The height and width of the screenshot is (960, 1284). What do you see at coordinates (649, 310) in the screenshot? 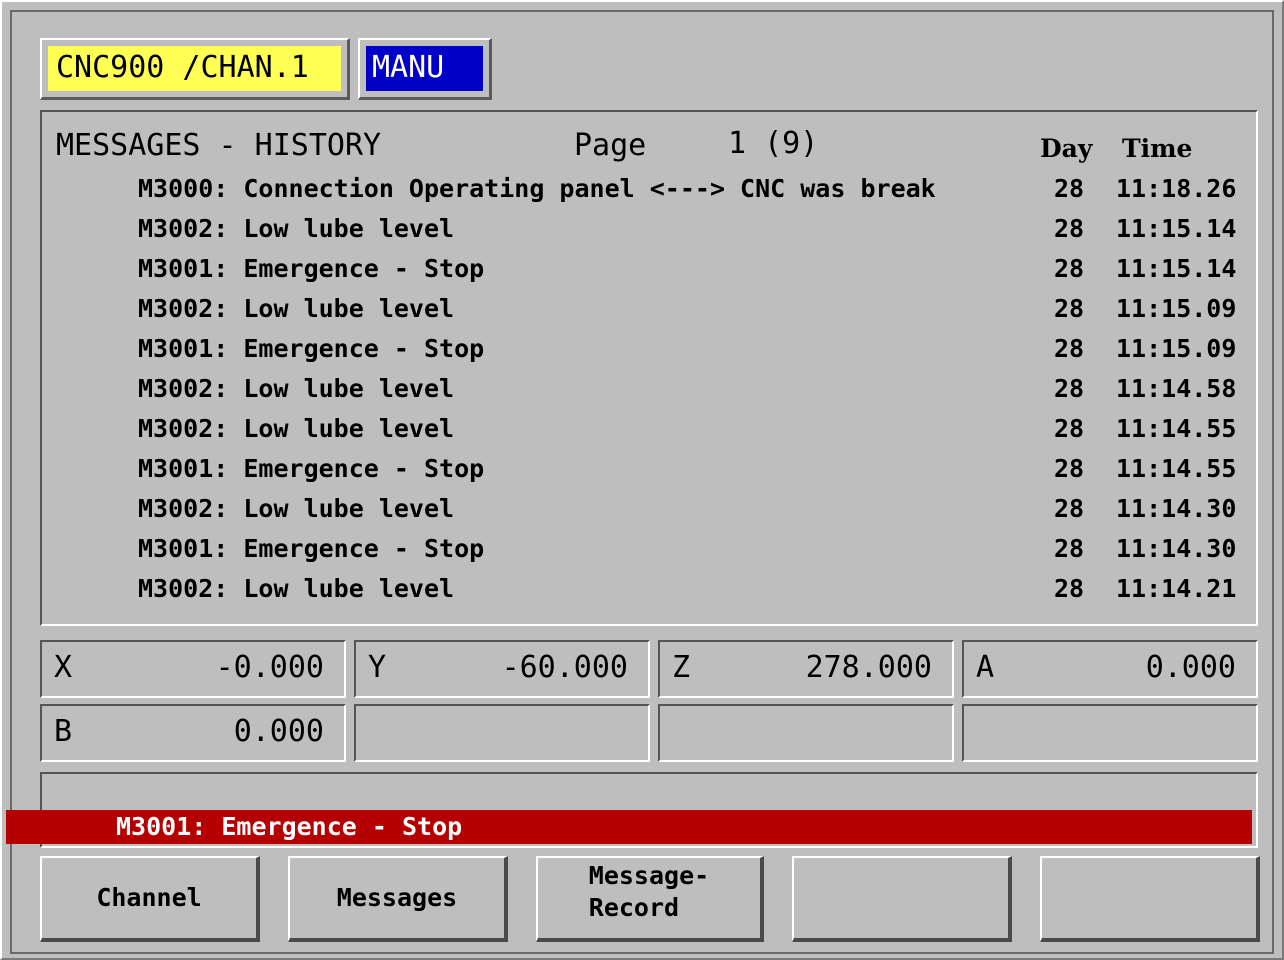
I see `message-row: M3002: Low lube level 28 11:15.09` at bounding box center [649, 310].